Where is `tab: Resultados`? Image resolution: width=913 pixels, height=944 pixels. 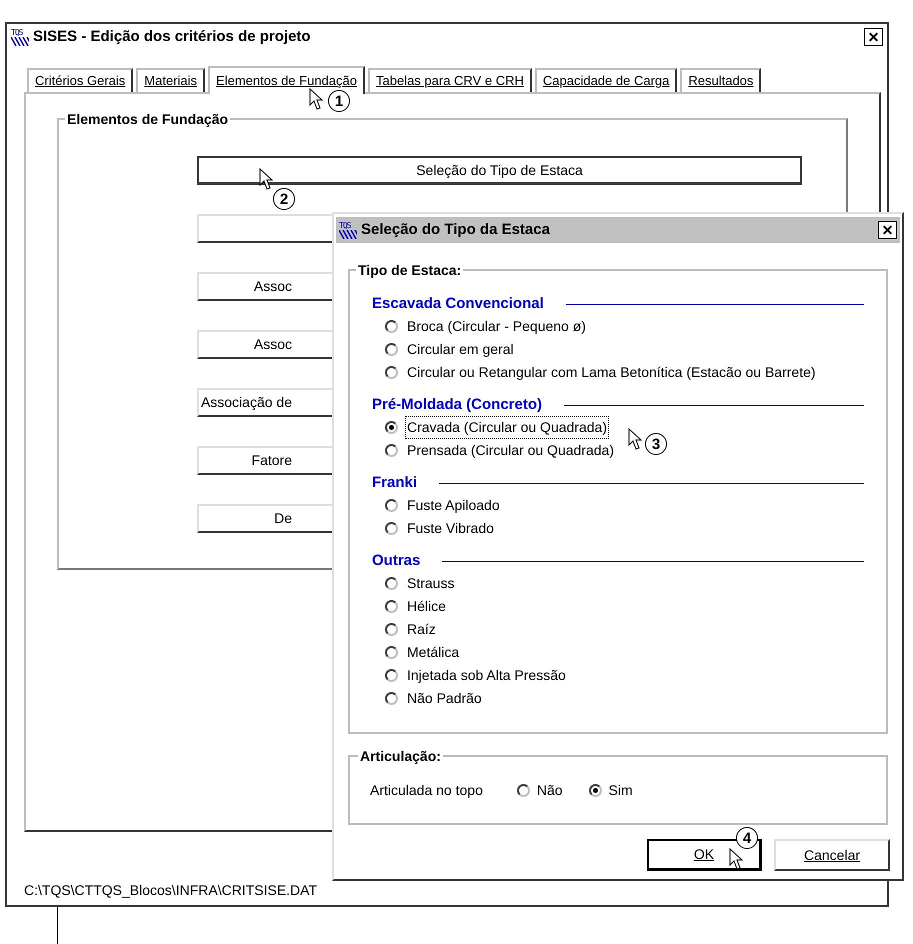
tab: Resultados is located at coordinates (721, 80).